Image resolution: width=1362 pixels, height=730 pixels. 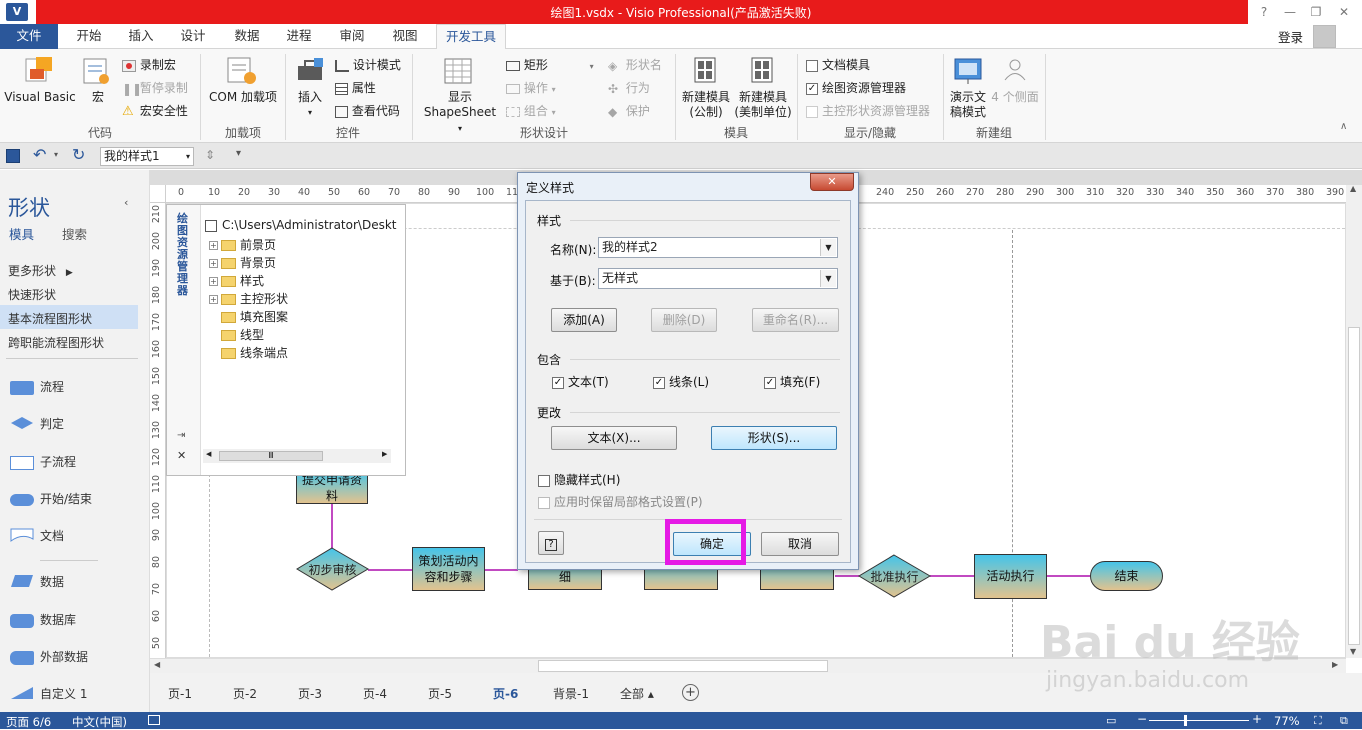 I want to click on tab-review: 审阅, so click(x=352, y=36).